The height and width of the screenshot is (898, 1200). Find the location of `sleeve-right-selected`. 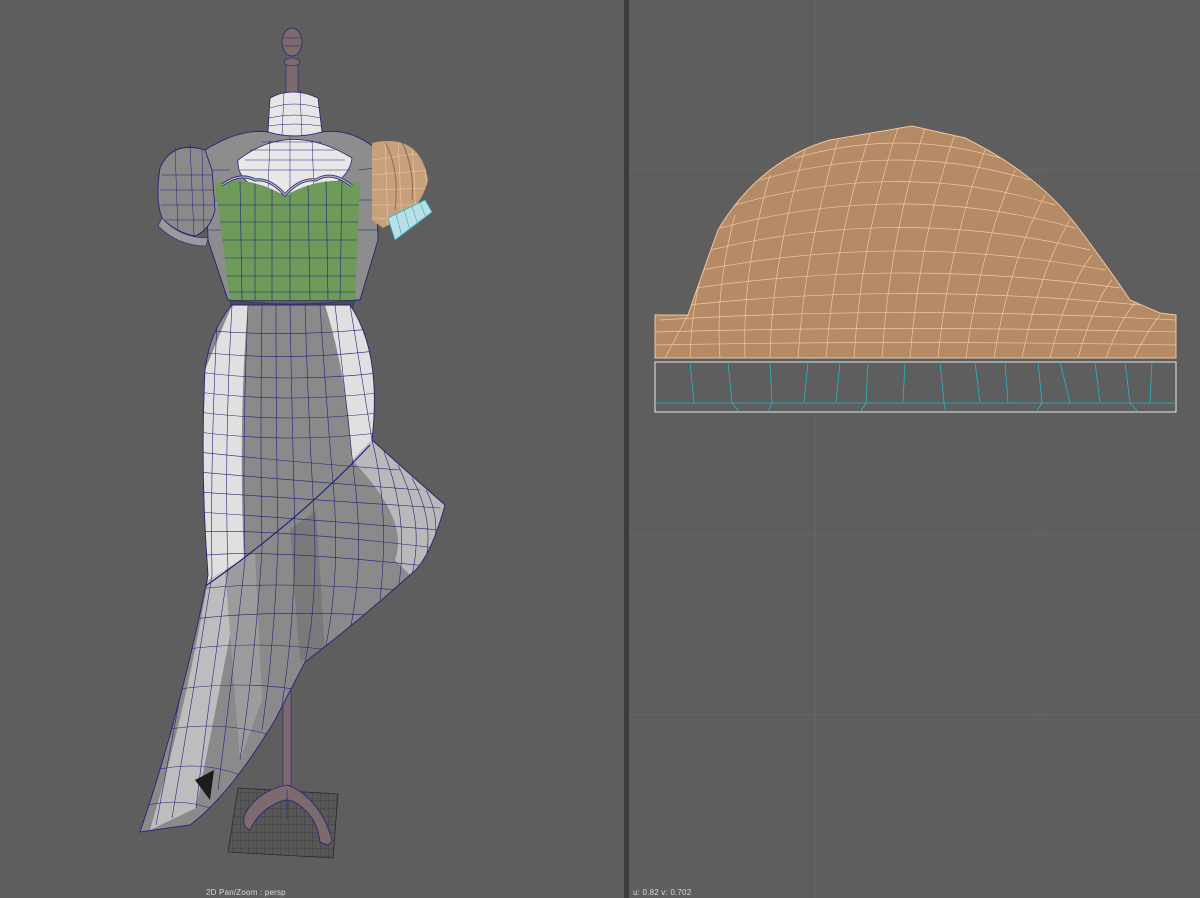

sleeve-right-selected is located at coordinates (402, 189).